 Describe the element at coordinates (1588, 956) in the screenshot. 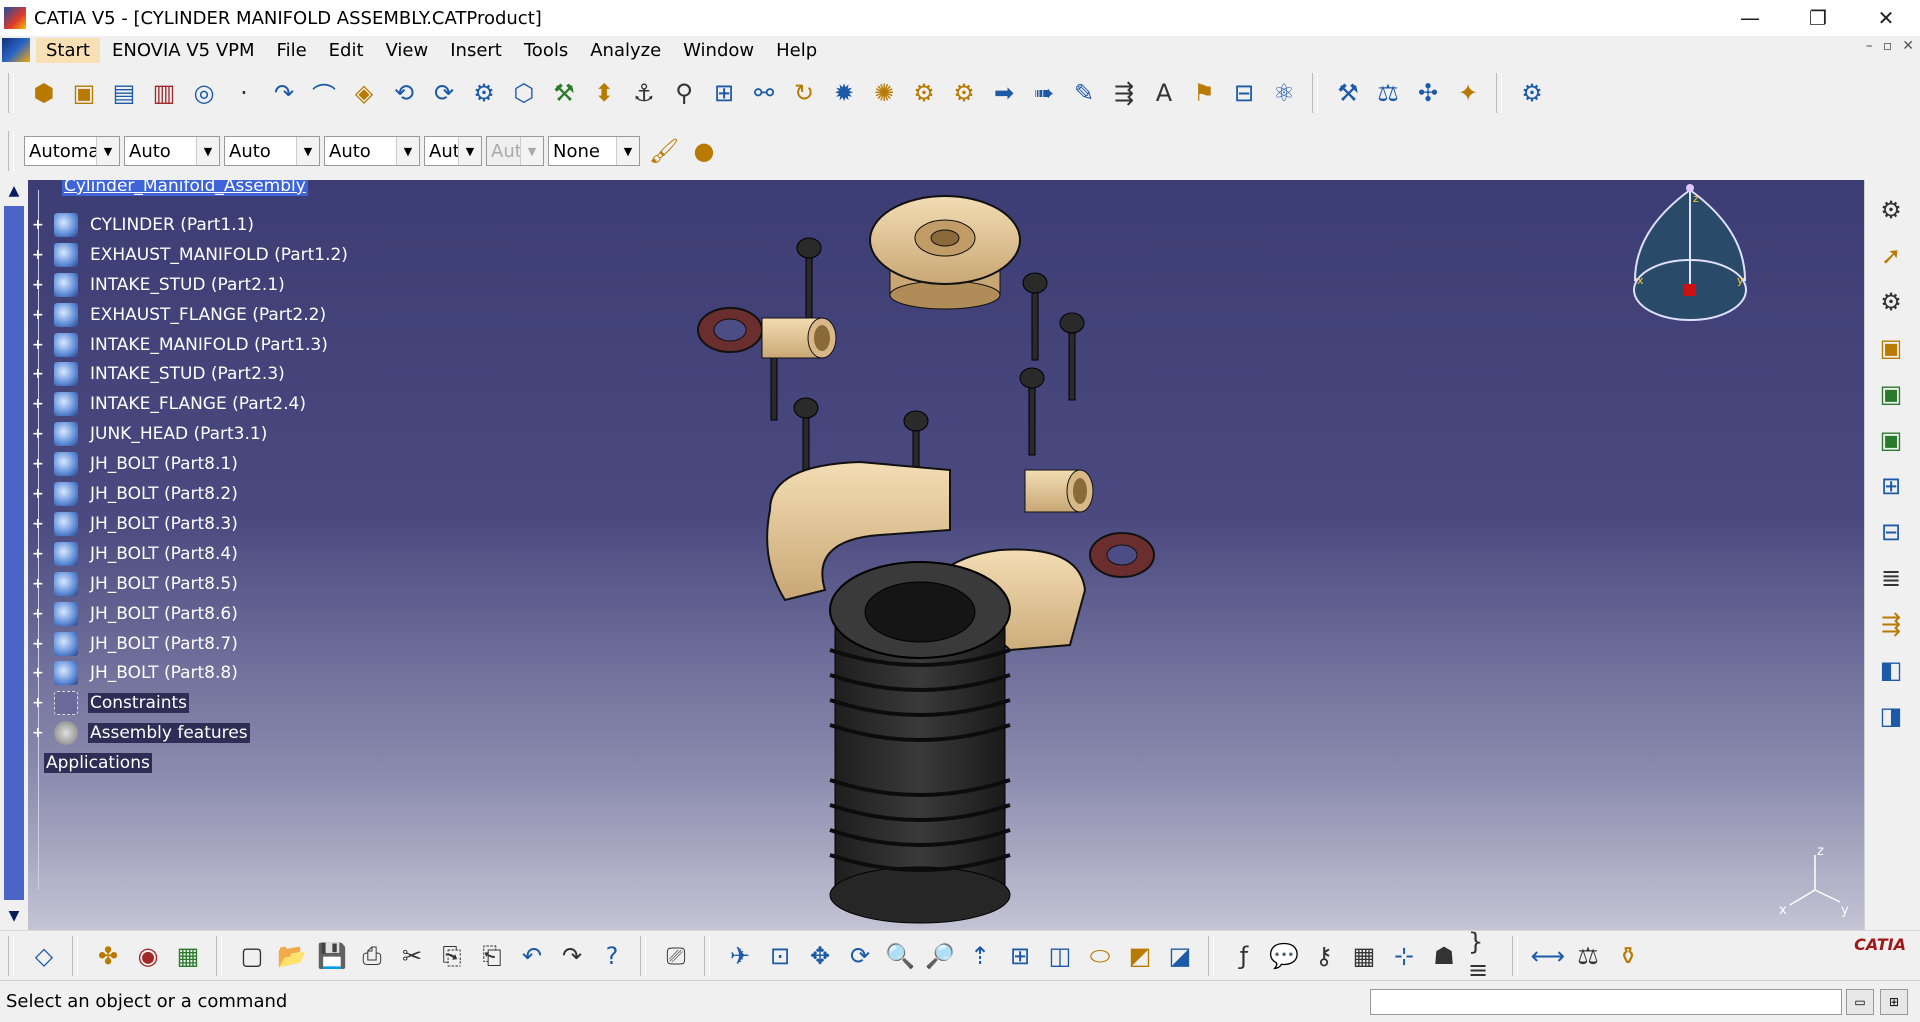

I see `measure-item-icon: ⚖` at that location.